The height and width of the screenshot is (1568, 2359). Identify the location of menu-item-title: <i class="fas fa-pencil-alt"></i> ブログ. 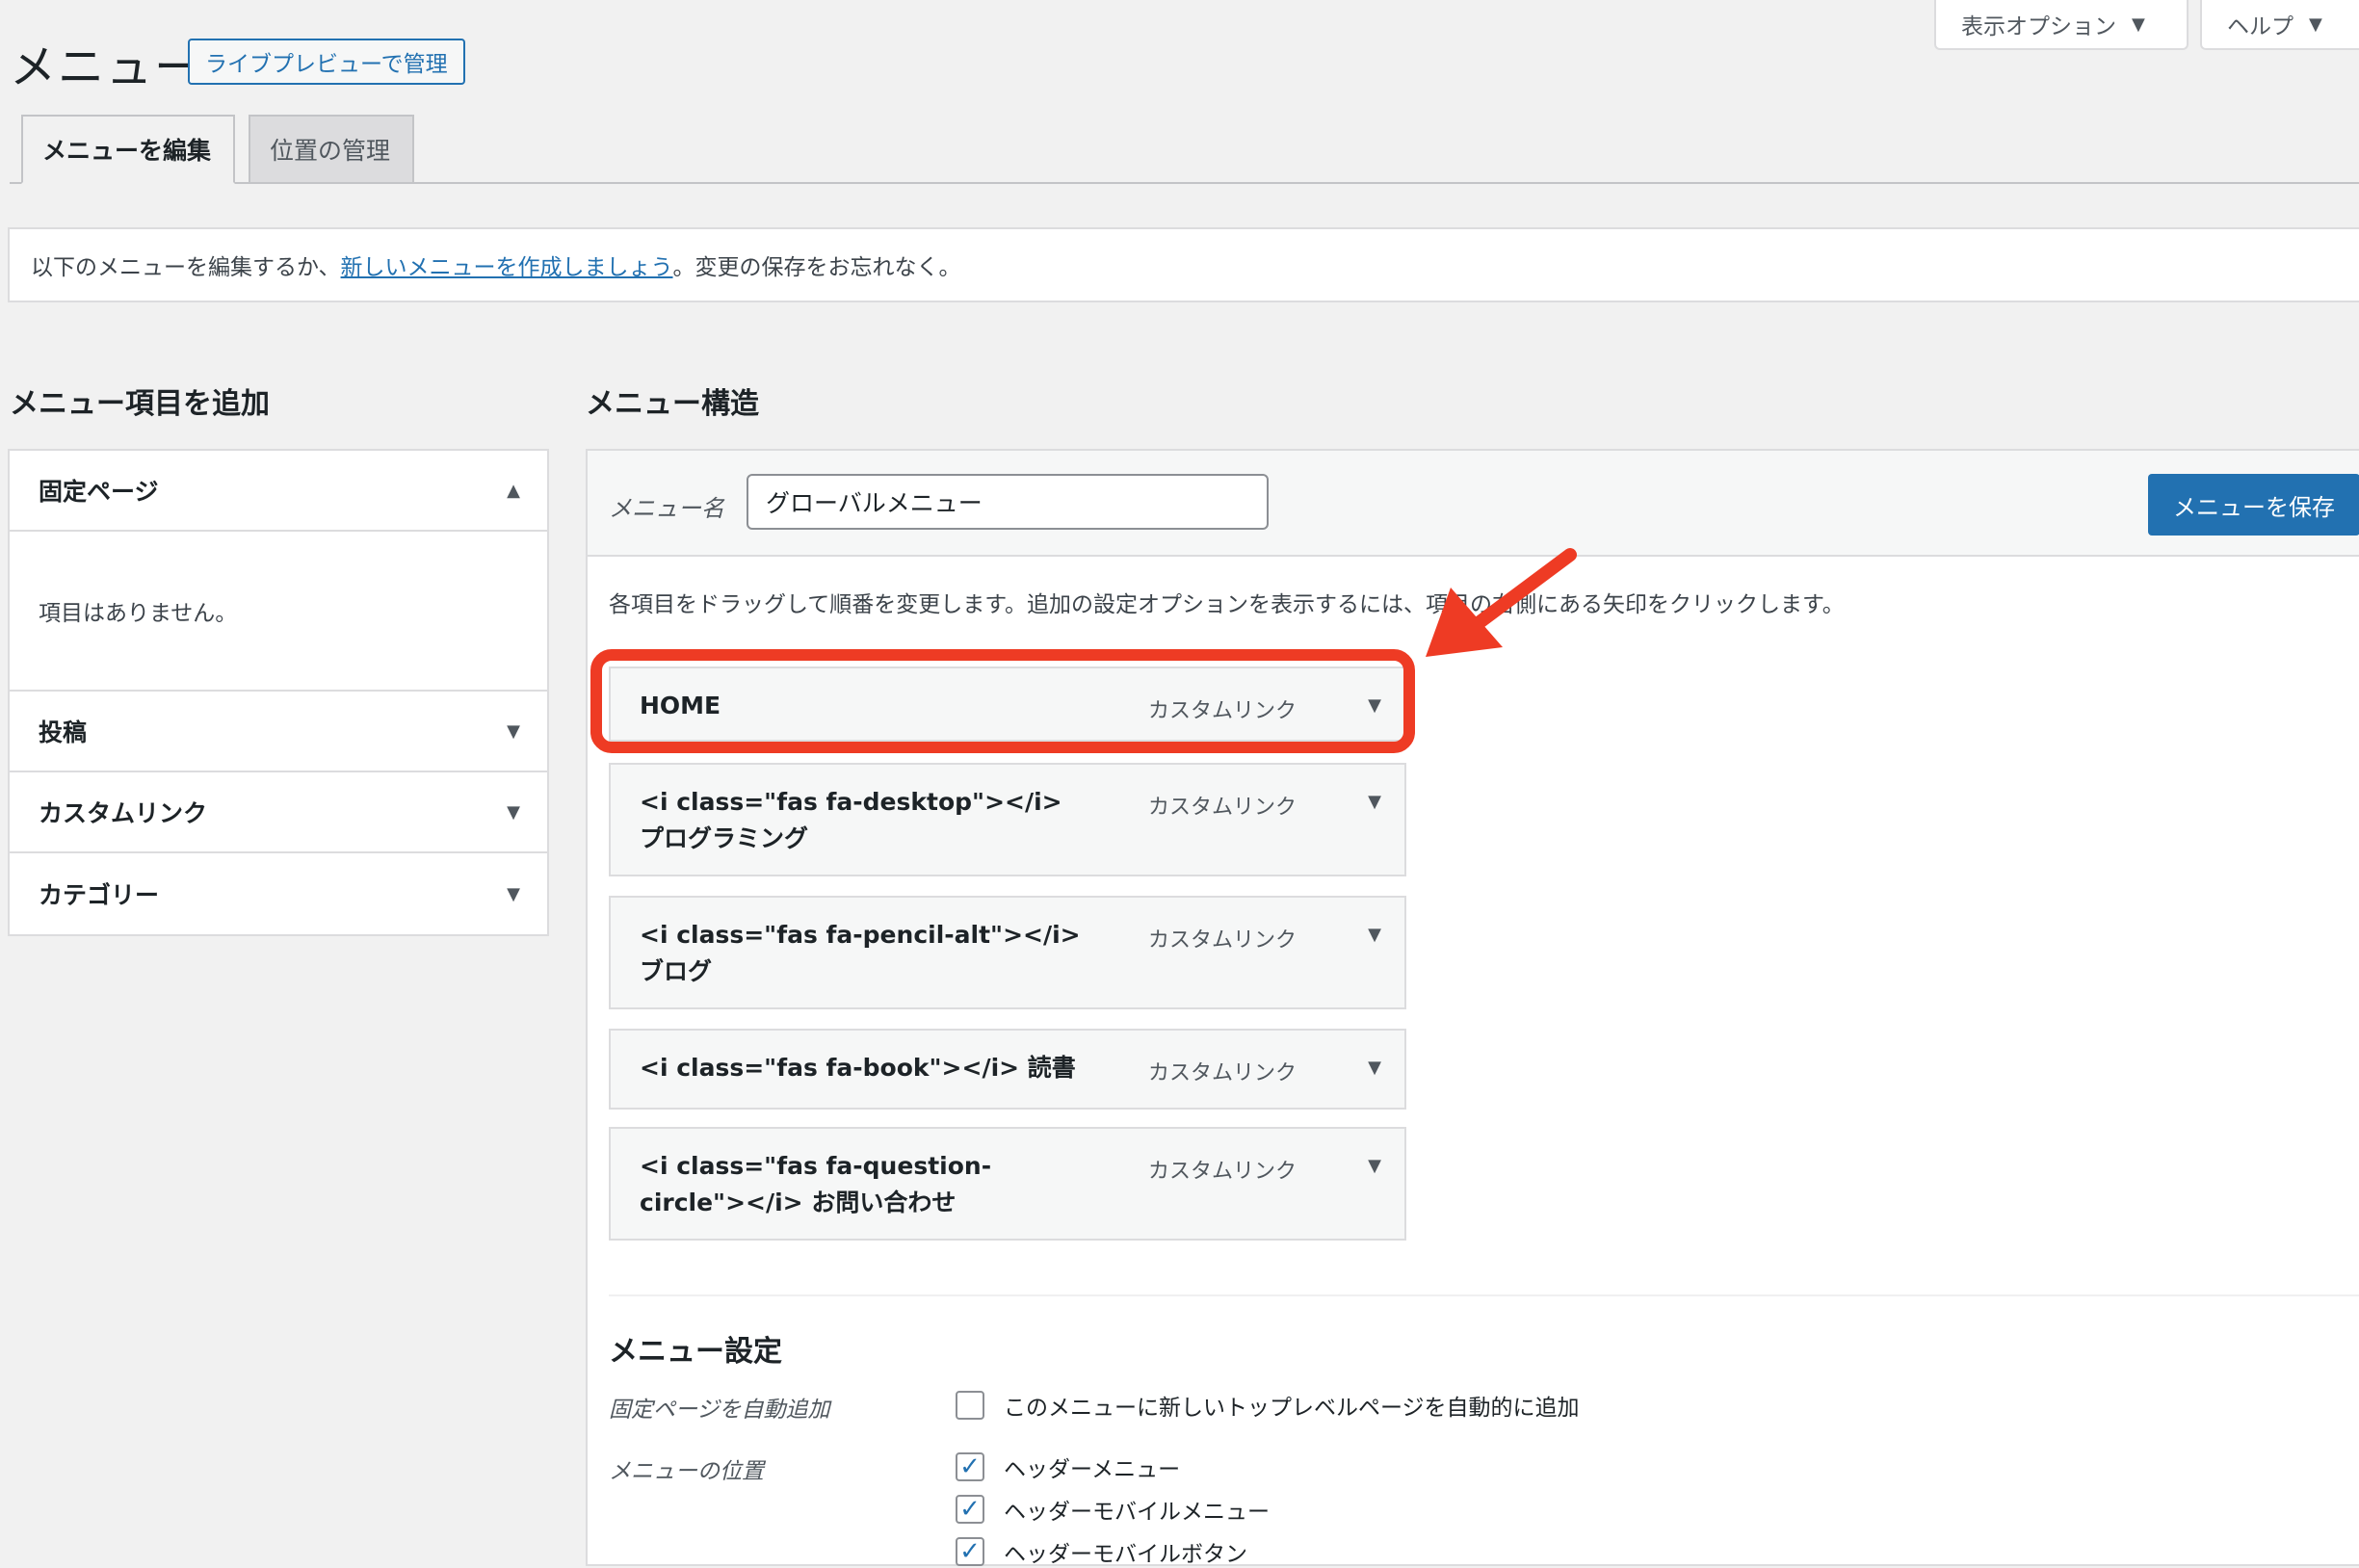
(860, 953).